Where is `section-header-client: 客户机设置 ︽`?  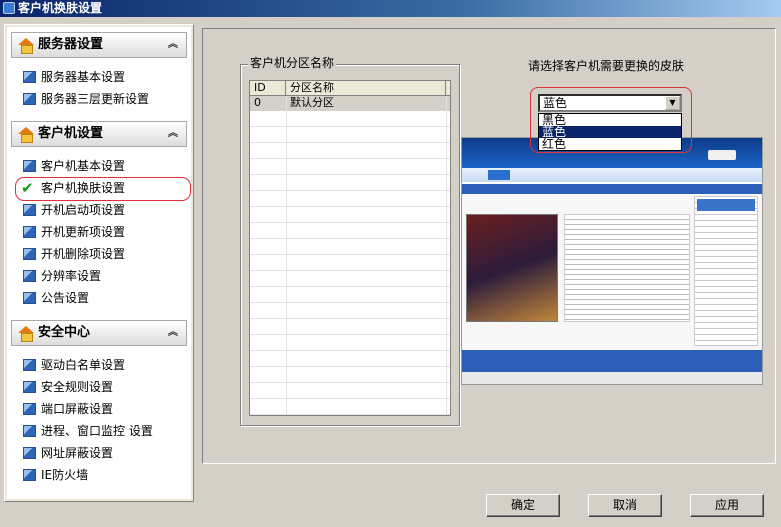 section-header-client: 客户机设置 ︽ is located at coordinates (99, 134).